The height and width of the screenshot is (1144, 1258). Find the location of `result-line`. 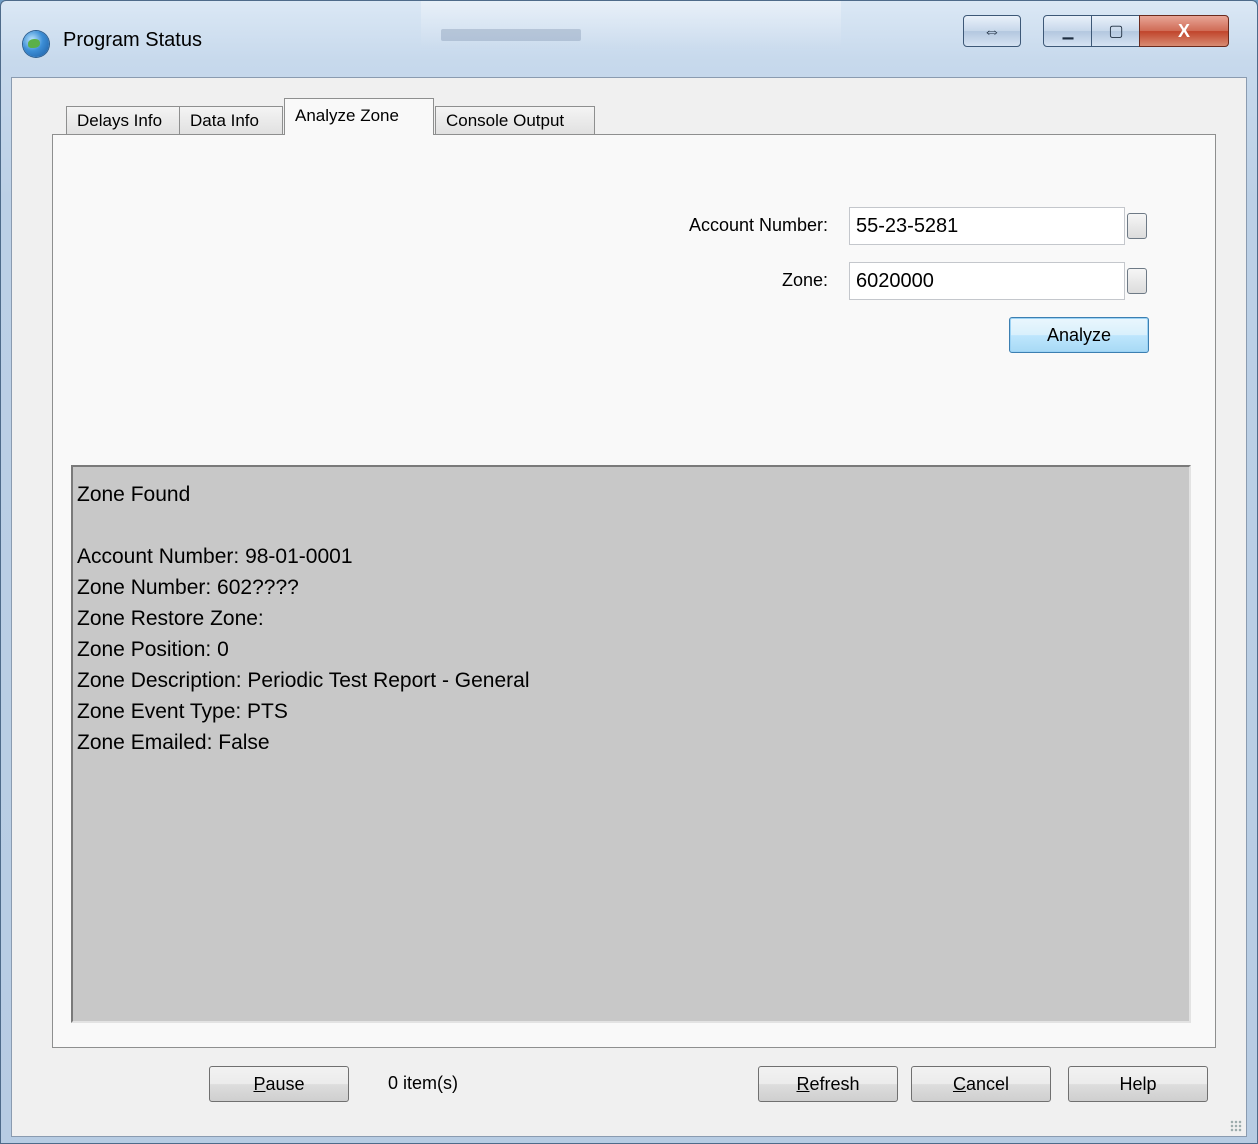

result-line is located at coordinates (633, 525).